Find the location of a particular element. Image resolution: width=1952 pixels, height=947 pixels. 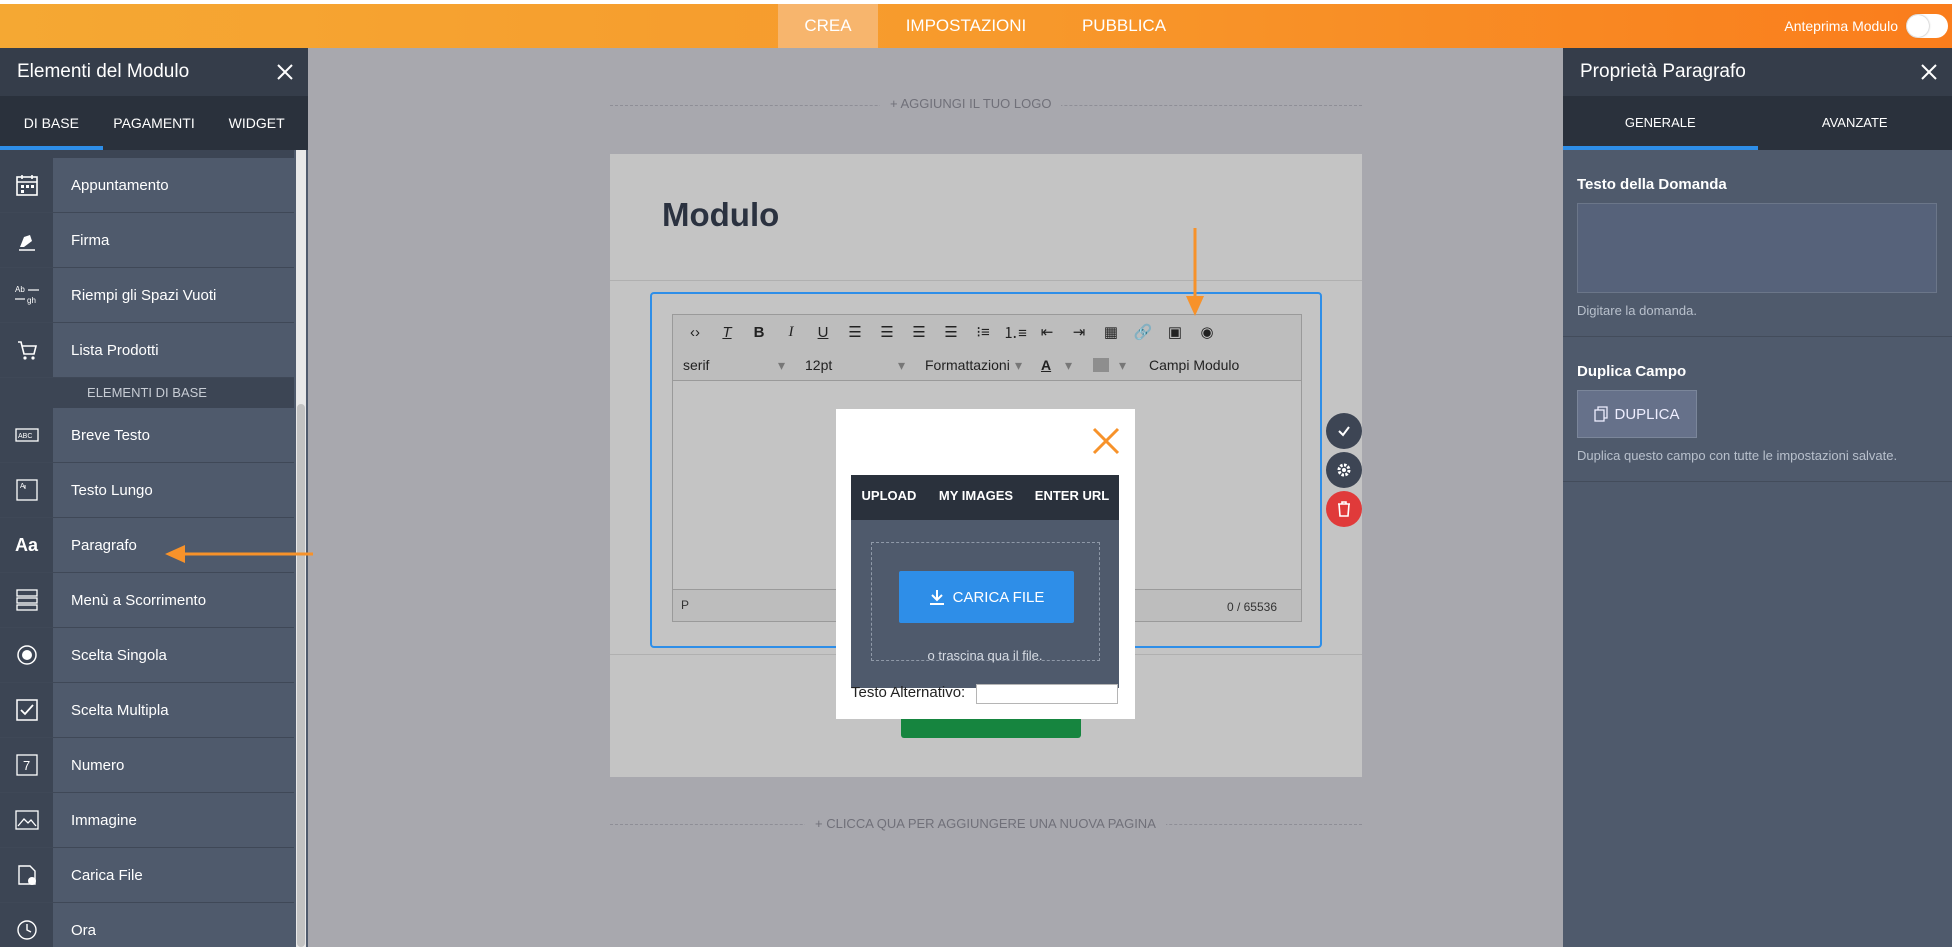

panel-title: Proprietà Paragrafo is located at coordinates (1663, 71).